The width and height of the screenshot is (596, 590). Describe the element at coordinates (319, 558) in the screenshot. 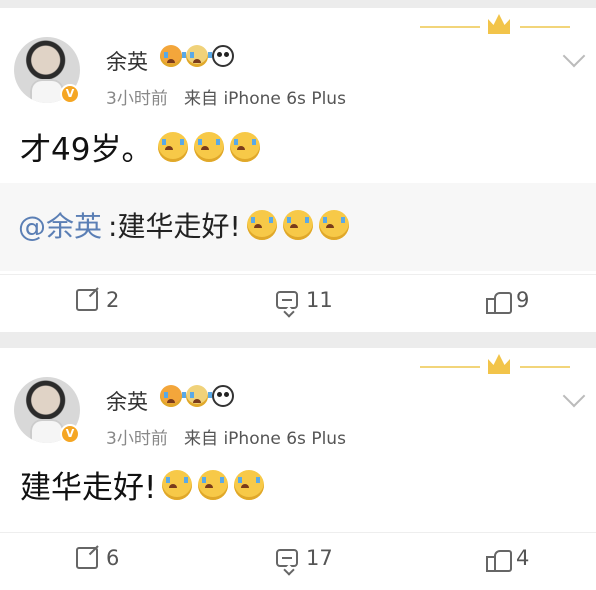

I see `comment-count: 17` at that location.